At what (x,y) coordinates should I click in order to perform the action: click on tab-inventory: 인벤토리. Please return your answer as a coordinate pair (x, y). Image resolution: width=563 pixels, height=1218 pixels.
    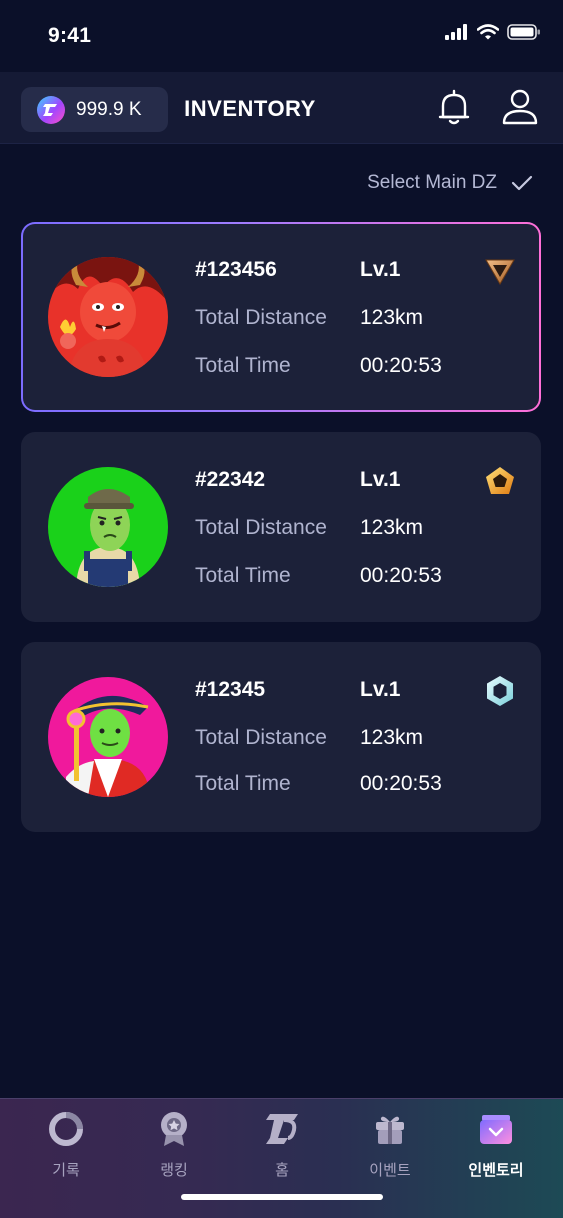
    Looking at the image, I should click on (496, 1144).